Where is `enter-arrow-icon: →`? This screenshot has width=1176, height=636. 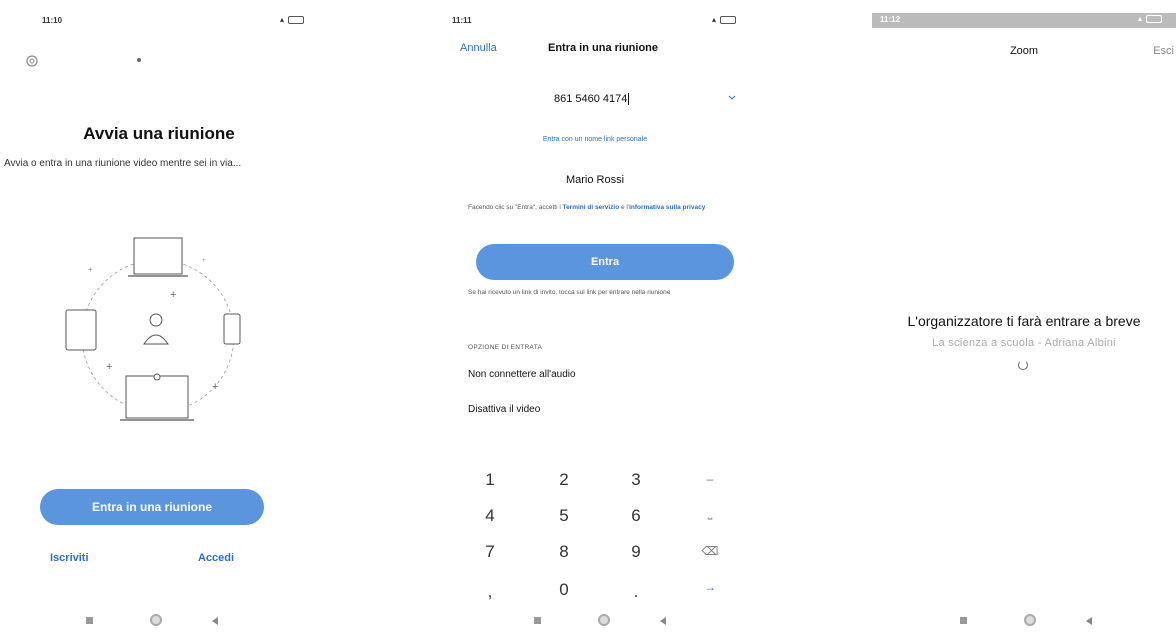
enter-arrow-icon: → is located at coordinates (710, 587).